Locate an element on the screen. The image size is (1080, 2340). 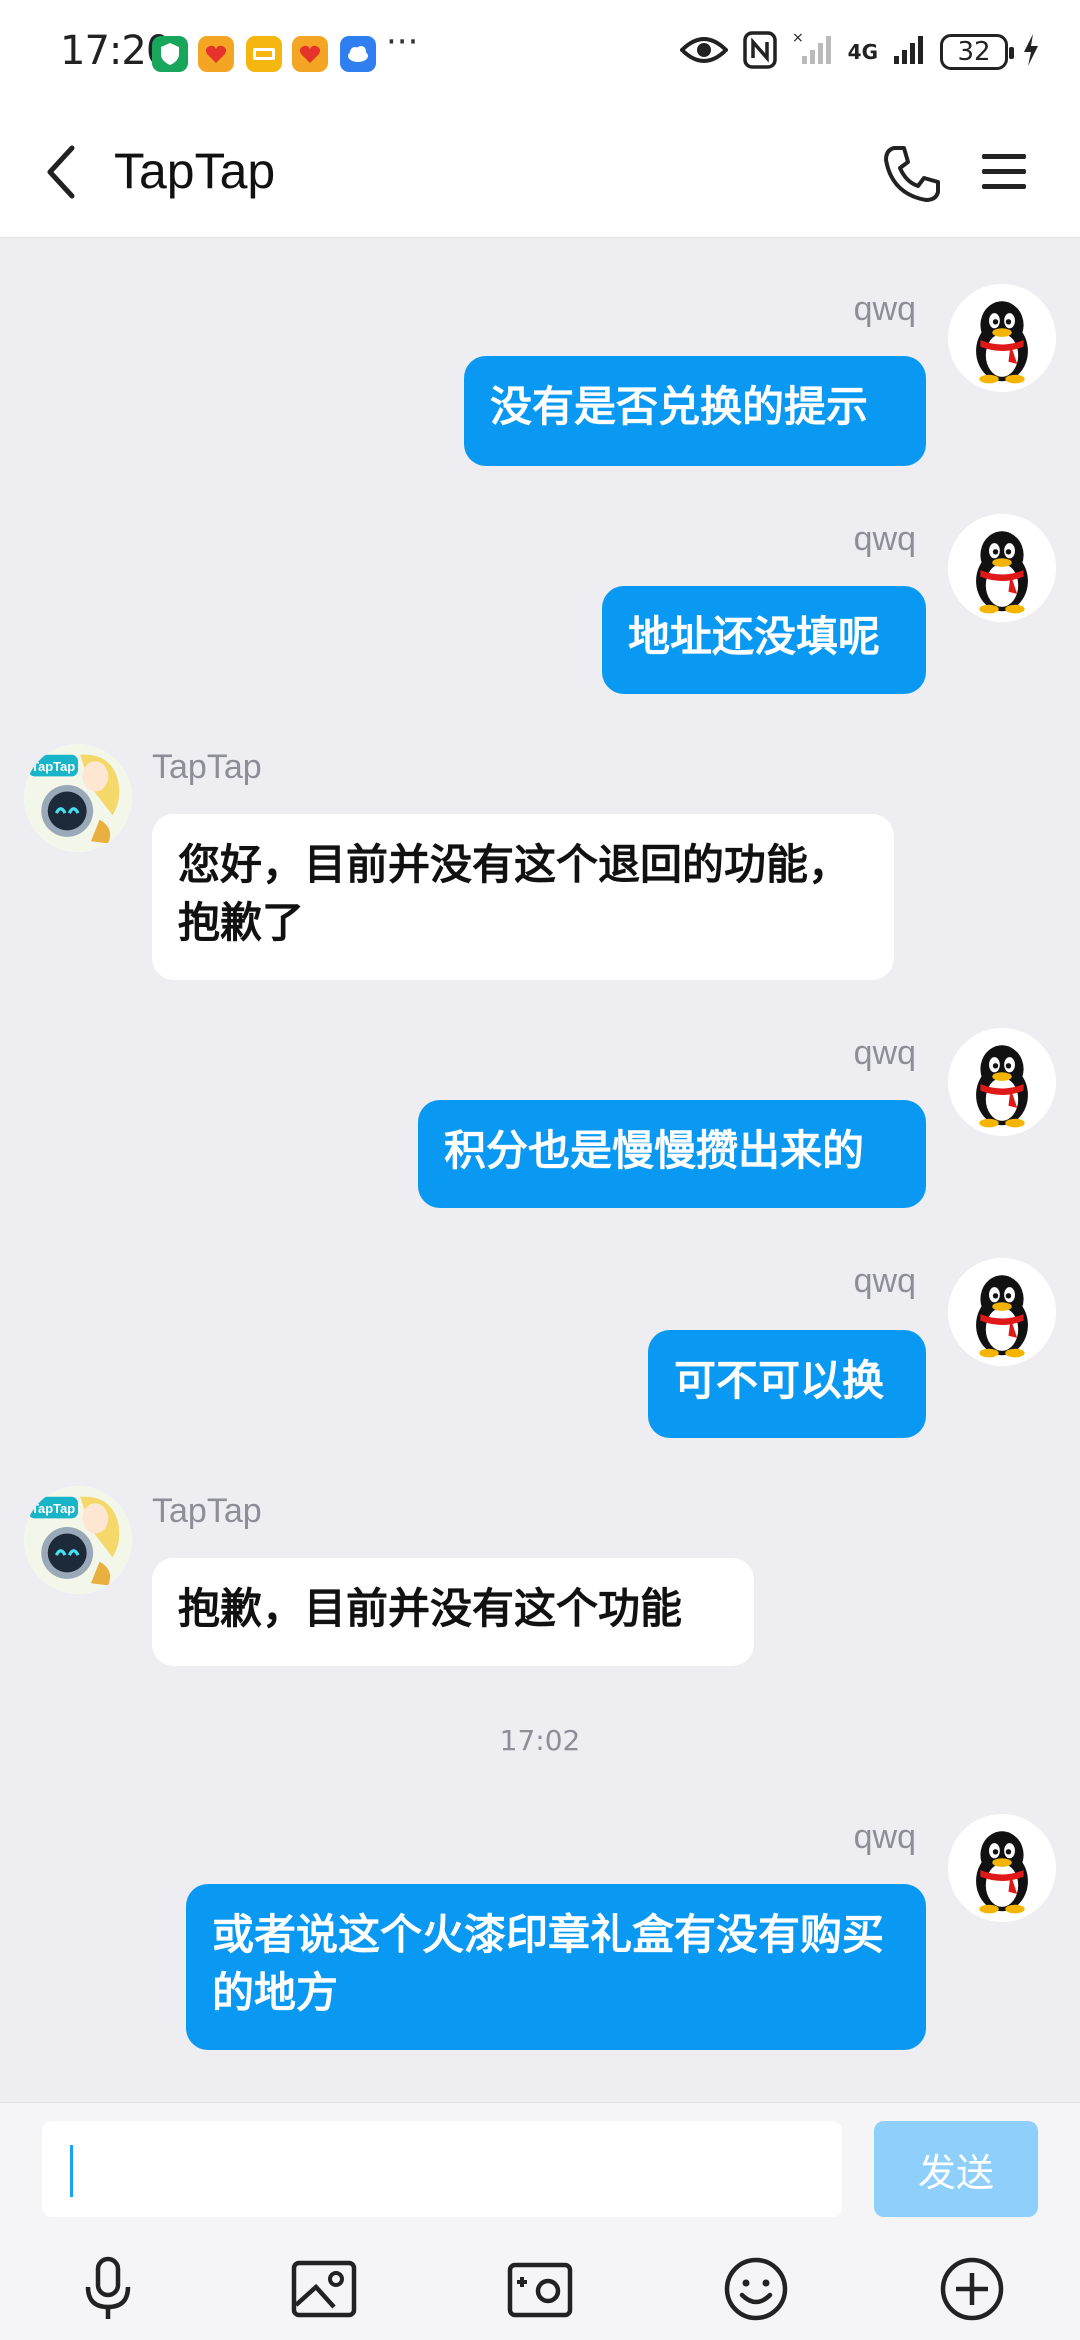
message-input is located at coordinates (442, 2169).